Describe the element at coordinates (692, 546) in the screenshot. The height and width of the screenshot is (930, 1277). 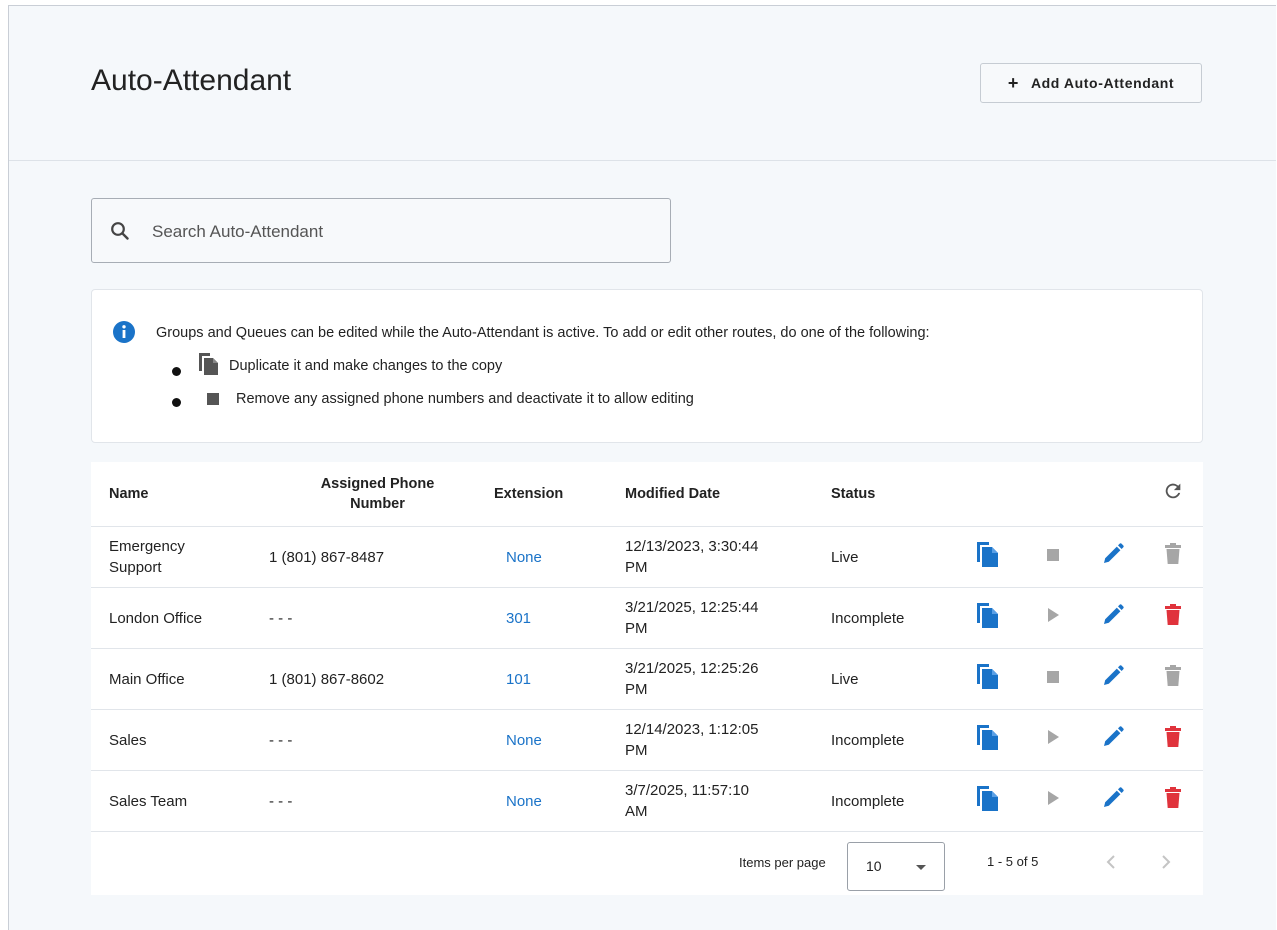
I see `row-modified-line1: 12/13/2023, 3:30:44` at that location.